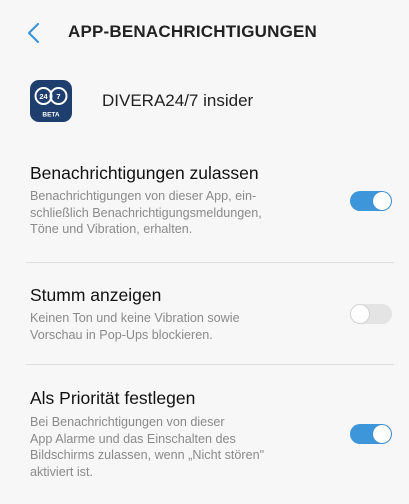  What do you see at coordinates (113, 398) in the screenshot?
I see `setting-title: Als Priorität festlegen` at bounding box center [113, 398].